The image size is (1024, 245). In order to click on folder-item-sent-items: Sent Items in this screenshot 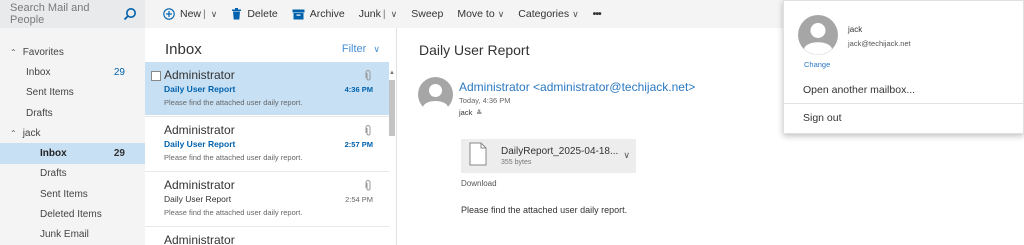, I will do `click(72, 194)`.